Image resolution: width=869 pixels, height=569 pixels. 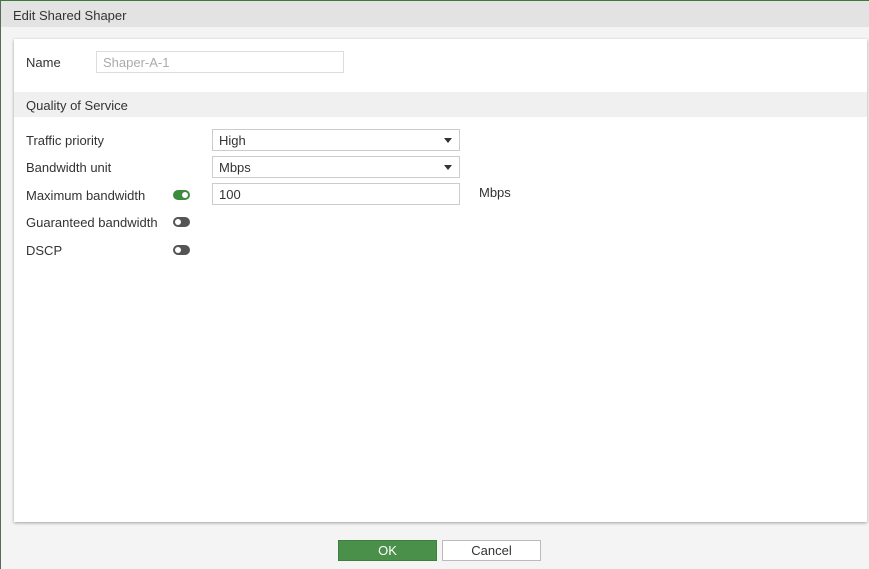 I want to click on dscp-label: DSCP, so click(x=44, y=250).